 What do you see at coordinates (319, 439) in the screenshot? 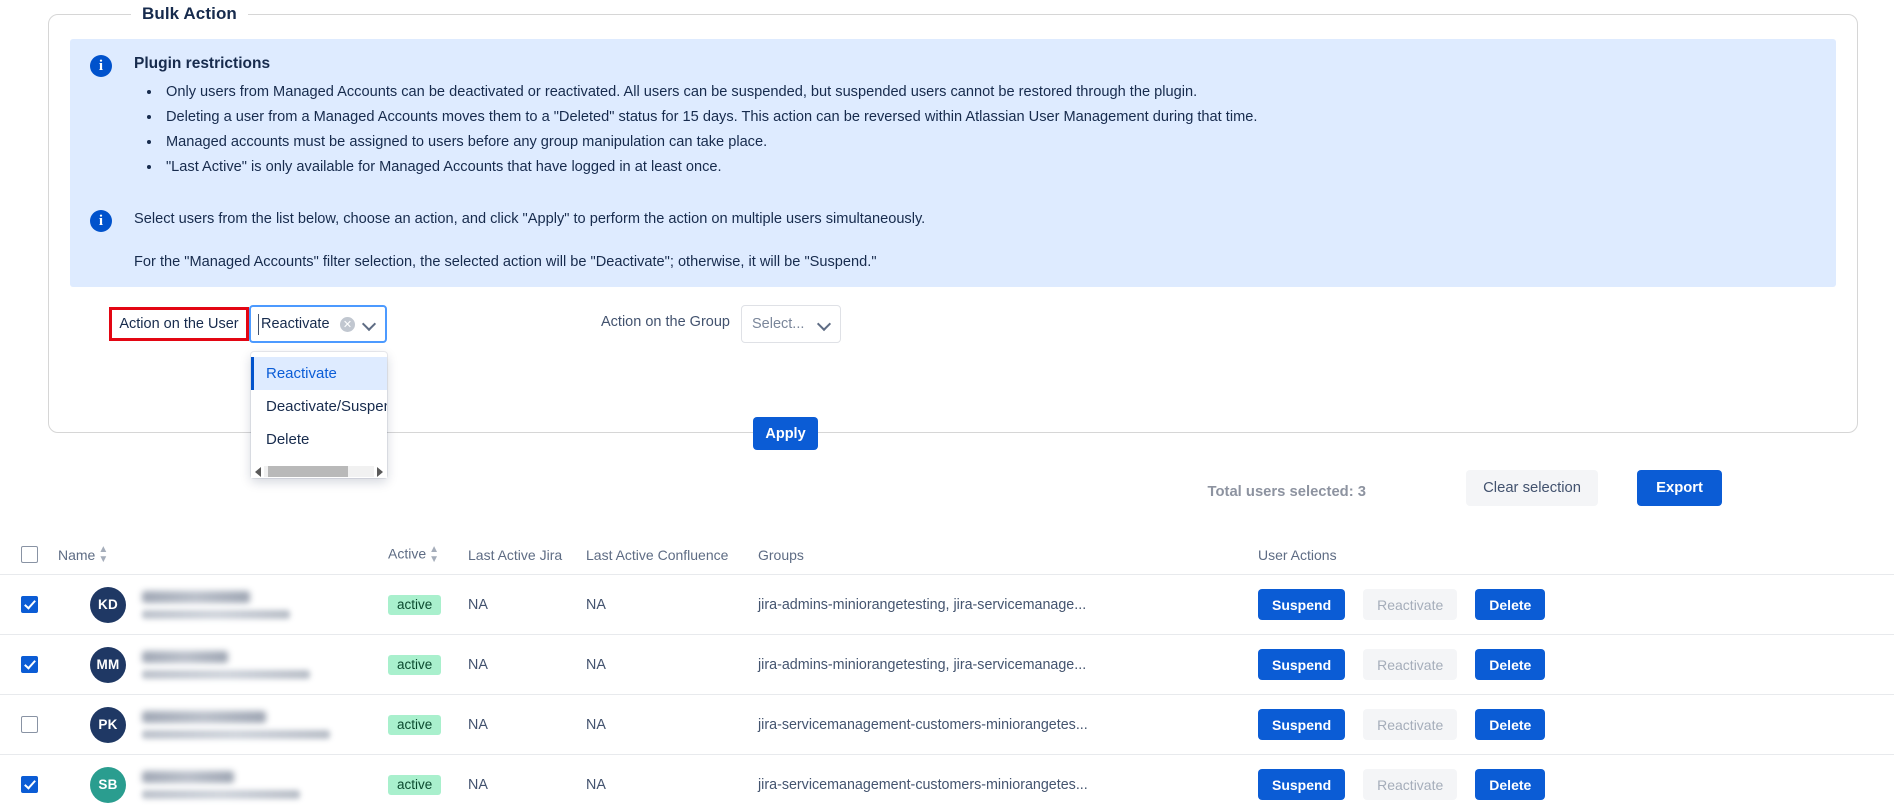
I see `menu-option-delete: Delete` at bounding box center [319, 439].